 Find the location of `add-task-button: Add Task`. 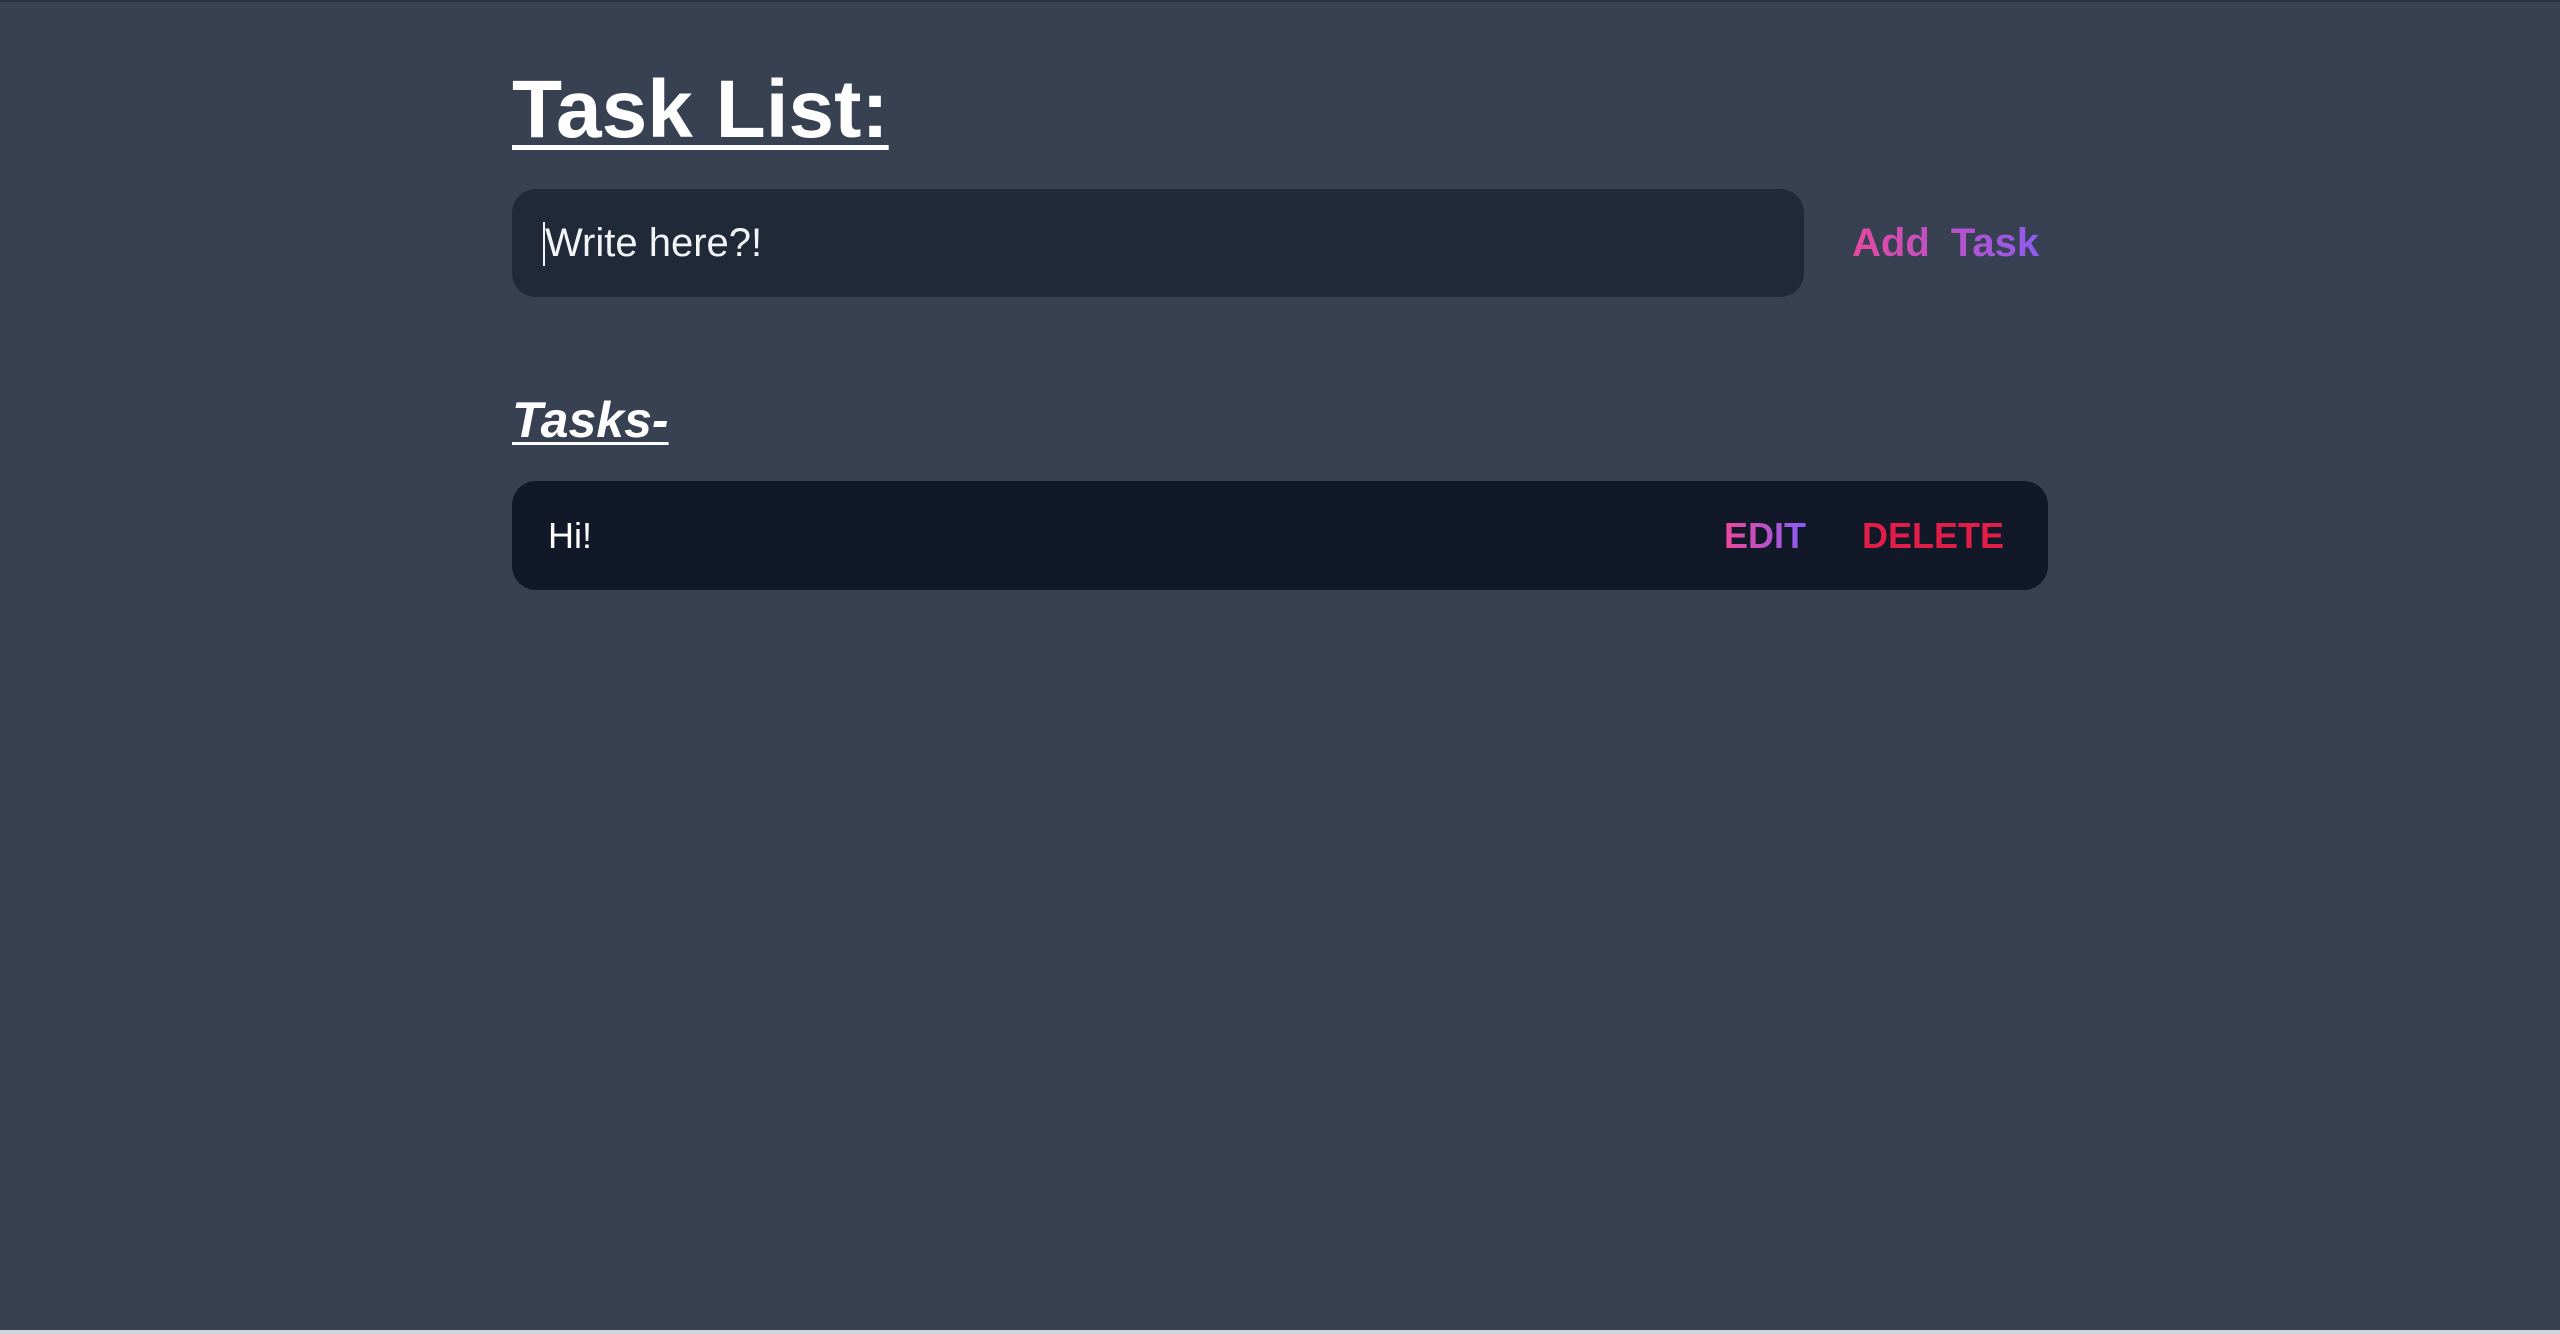

add-task-button: Add Task is located at coordinates (1945, 243).